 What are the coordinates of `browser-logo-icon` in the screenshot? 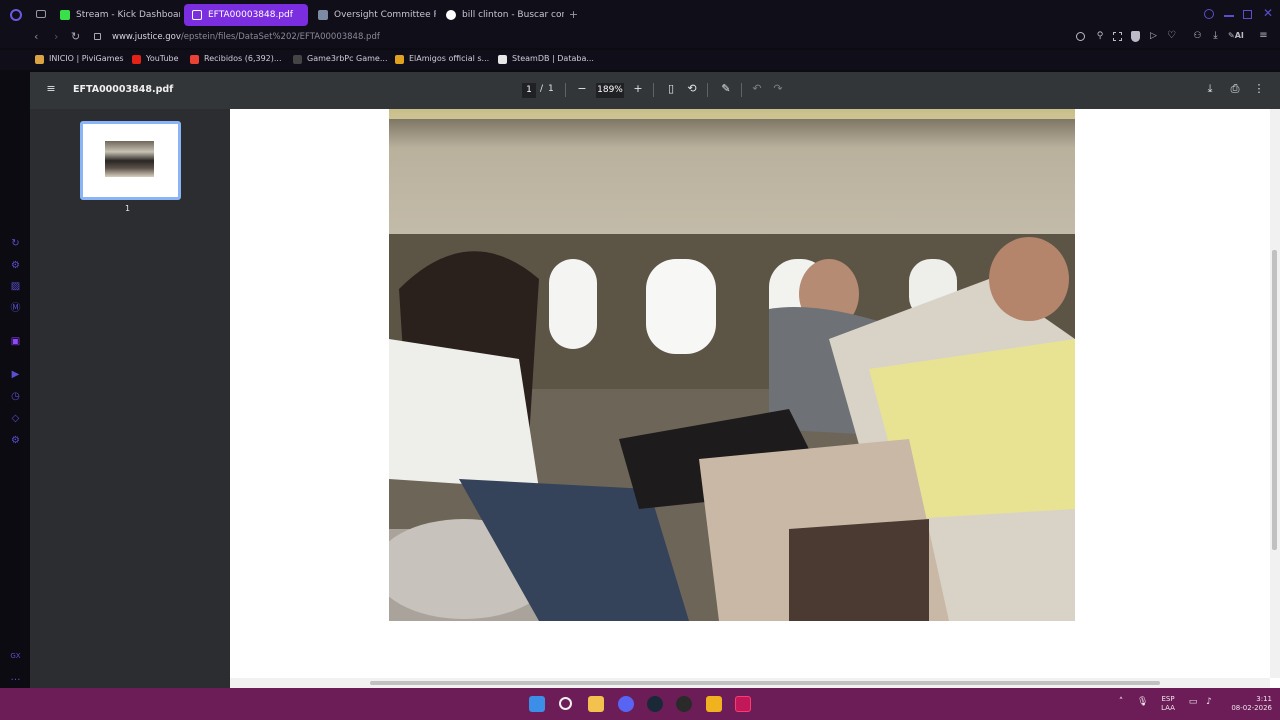 It's located at (16, 15).